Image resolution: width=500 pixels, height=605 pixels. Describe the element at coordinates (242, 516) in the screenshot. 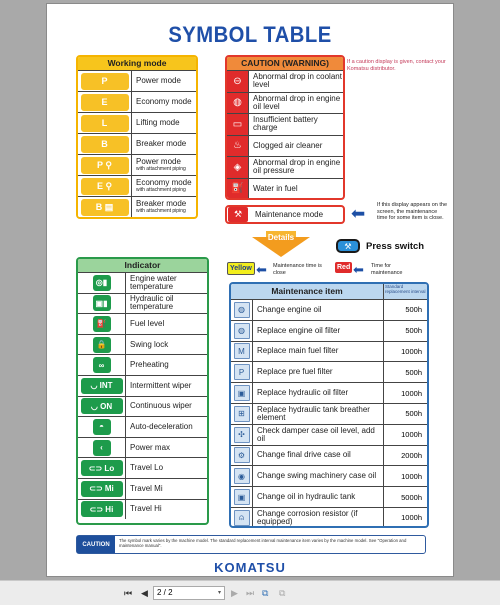

I see `maintenance-icon-cell: ⍝` at that location.